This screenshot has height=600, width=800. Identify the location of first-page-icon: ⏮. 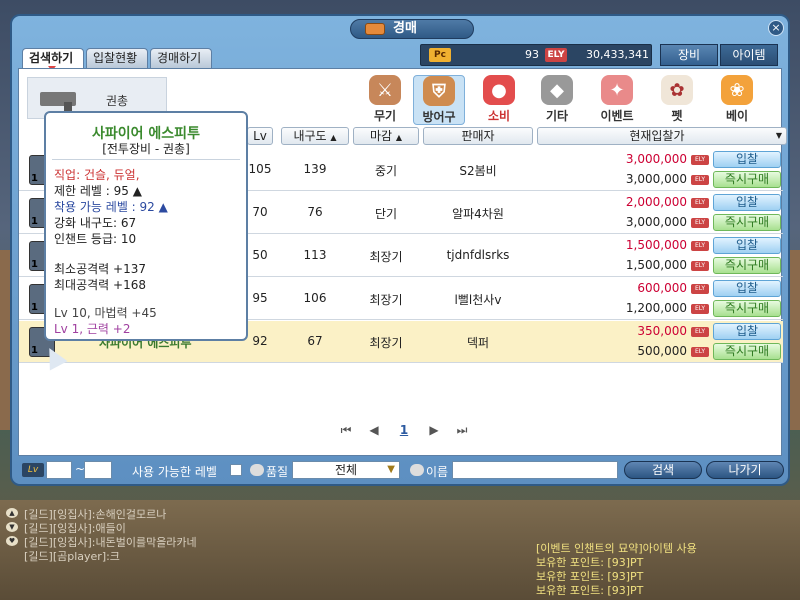
(346, 430).